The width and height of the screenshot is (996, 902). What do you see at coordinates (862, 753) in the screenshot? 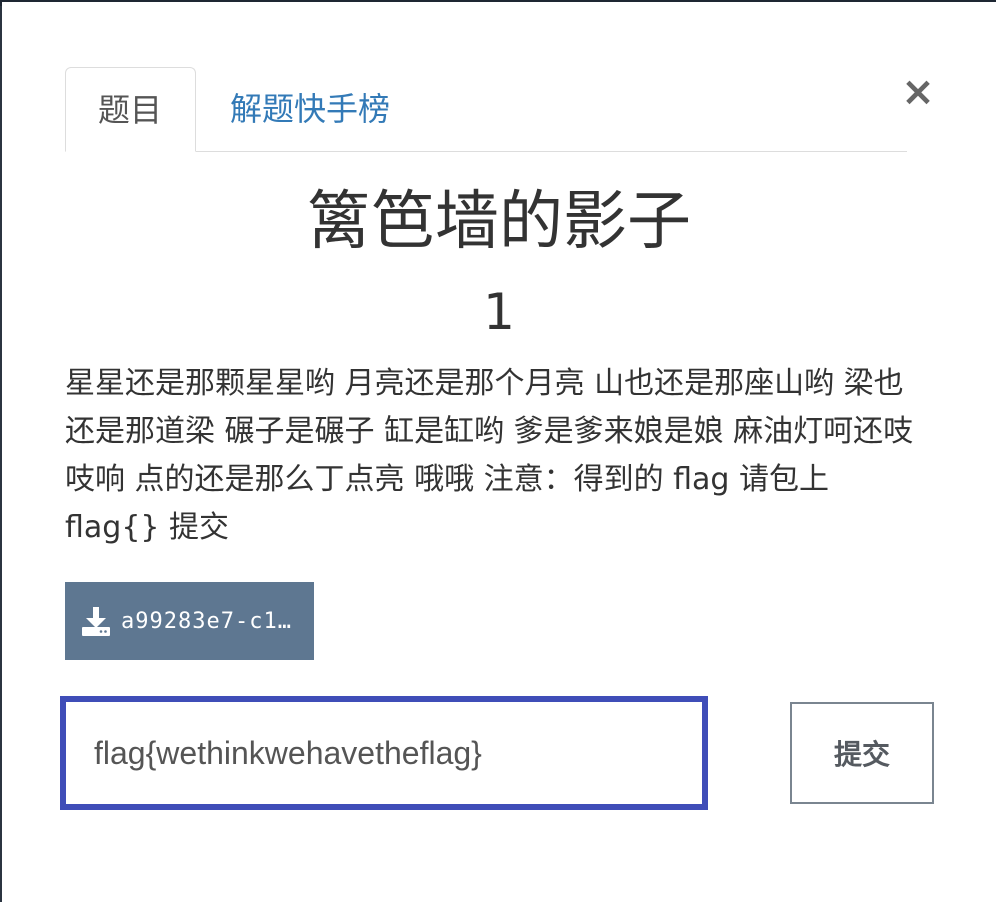
I see `submit-button: 提交` at bounding box center [862, 753].